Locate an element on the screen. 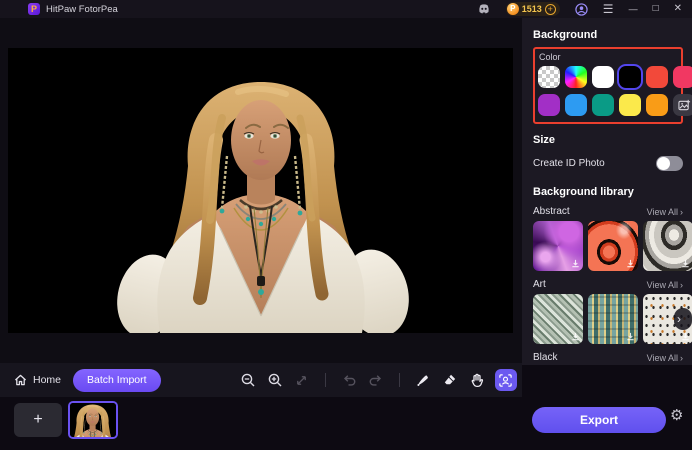 The height and width of the screenshot is (450, 692). thumbnail-image is located at coordinates (93, 420).